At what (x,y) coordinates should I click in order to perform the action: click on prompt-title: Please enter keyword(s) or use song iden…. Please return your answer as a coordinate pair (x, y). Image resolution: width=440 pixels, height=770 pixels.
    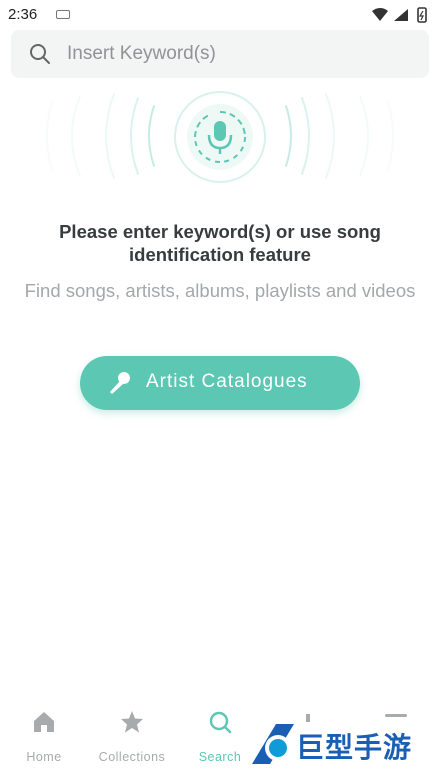
    Looking at the image, I should click on (220, 243).